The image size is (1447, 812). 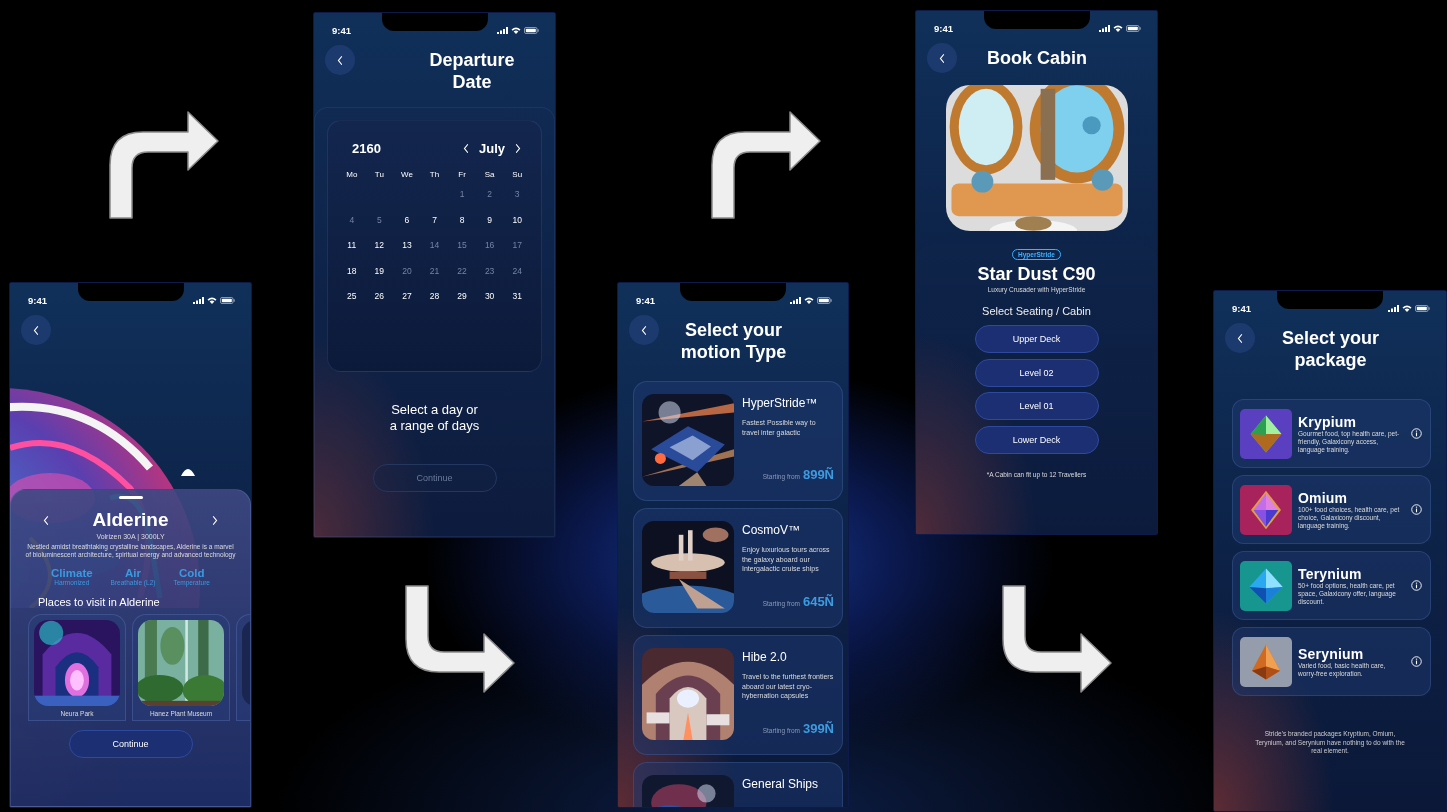 I want to click on planet-name: Alderine, so click(x=130, y=520).